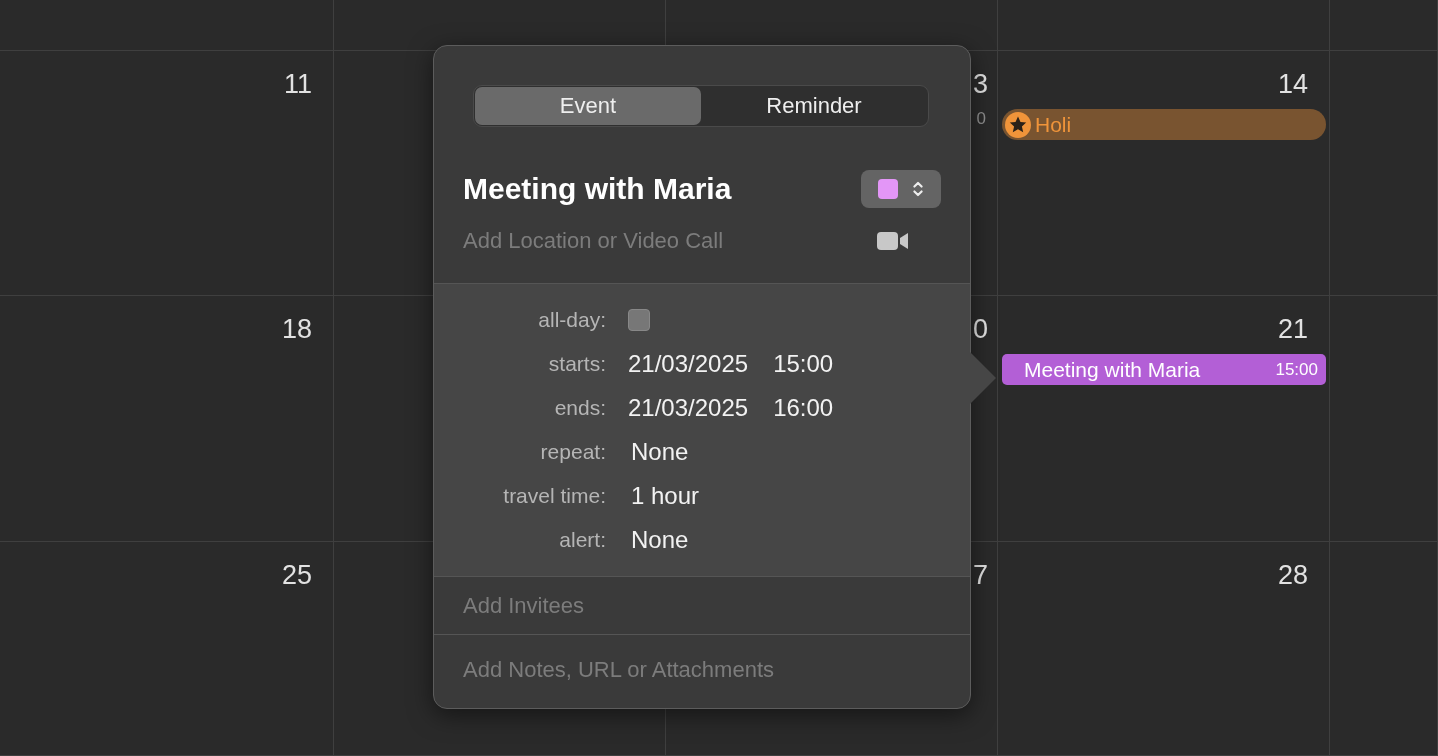  I want to click on event-time: 15:00, so click(1296, 369).